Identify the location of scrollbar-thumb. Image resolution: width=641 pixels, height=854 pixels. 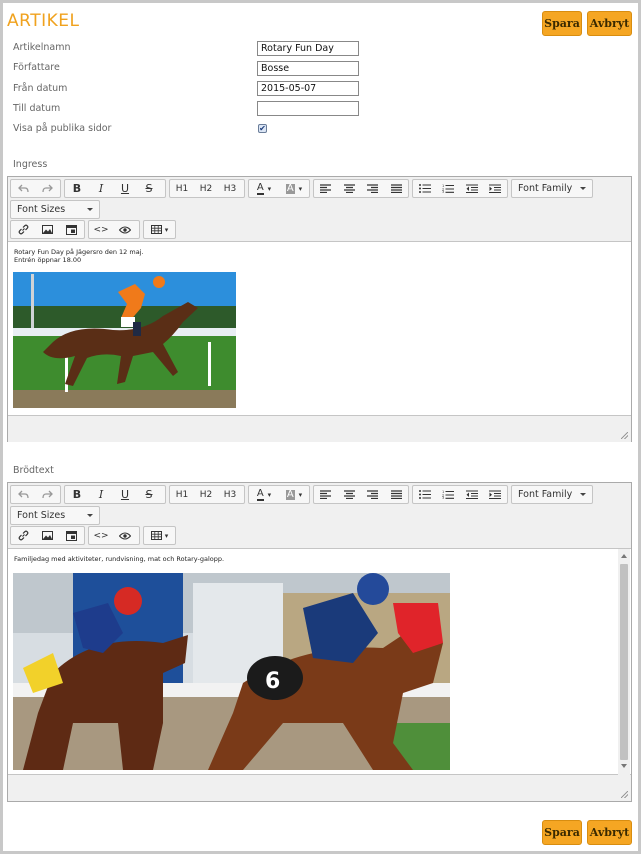
(624, 662).